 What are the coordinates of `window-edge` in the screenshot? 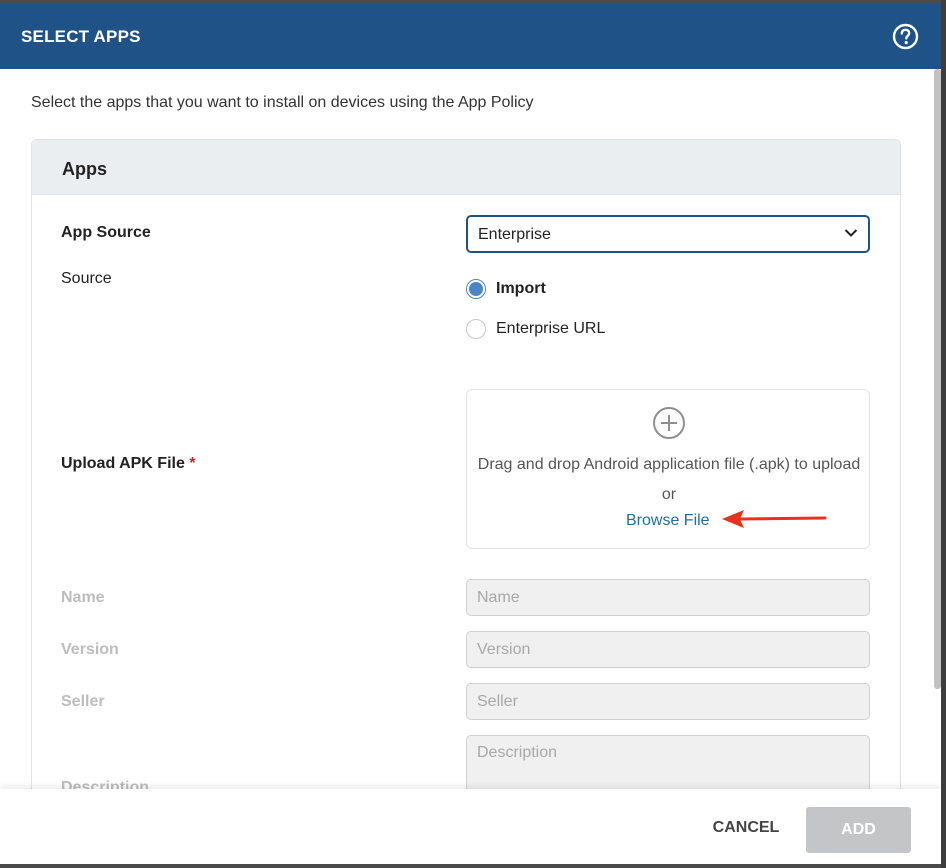 It's located at (943, 434).